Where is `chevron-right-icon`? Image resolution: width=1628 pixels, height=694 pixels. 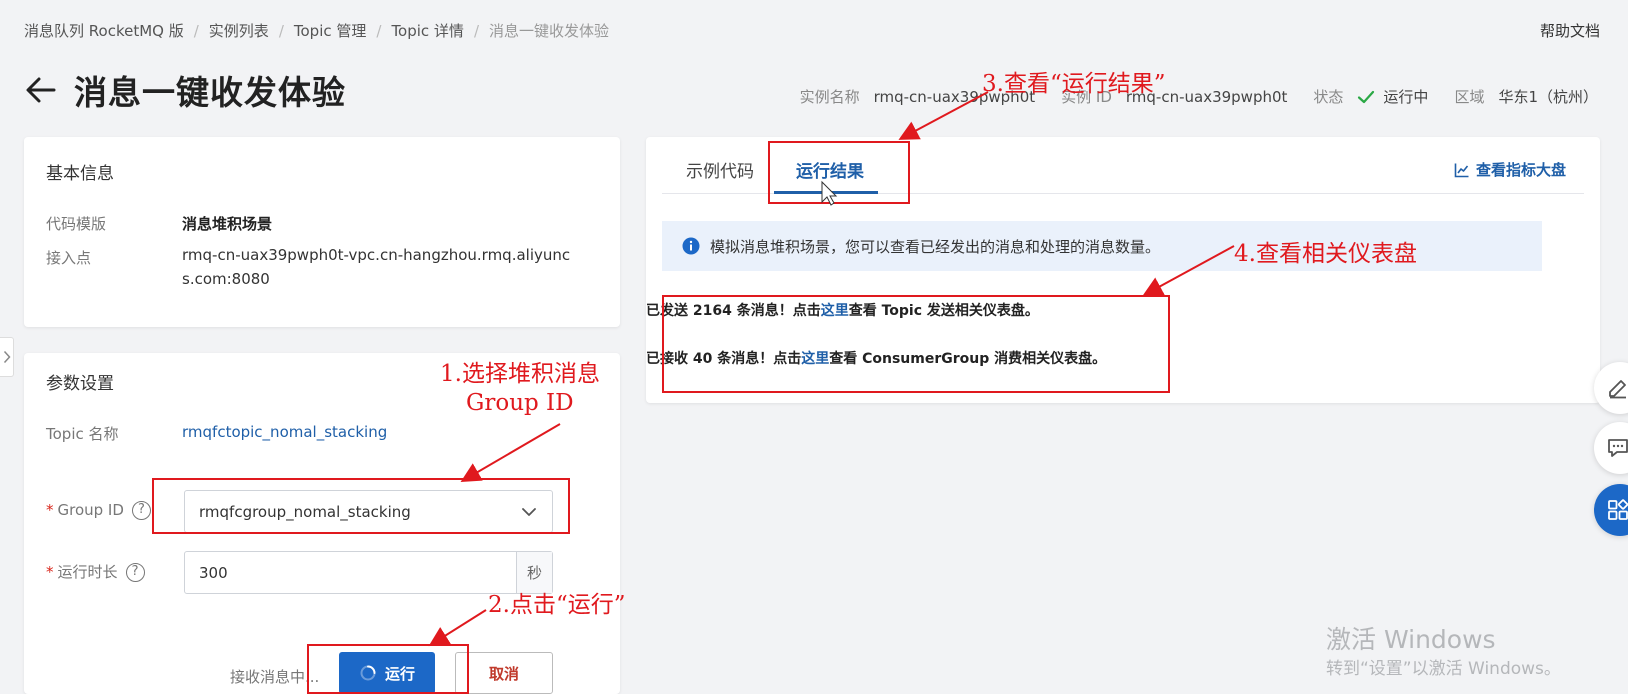 chevron-right-icon is located at coordinates (7, 357).